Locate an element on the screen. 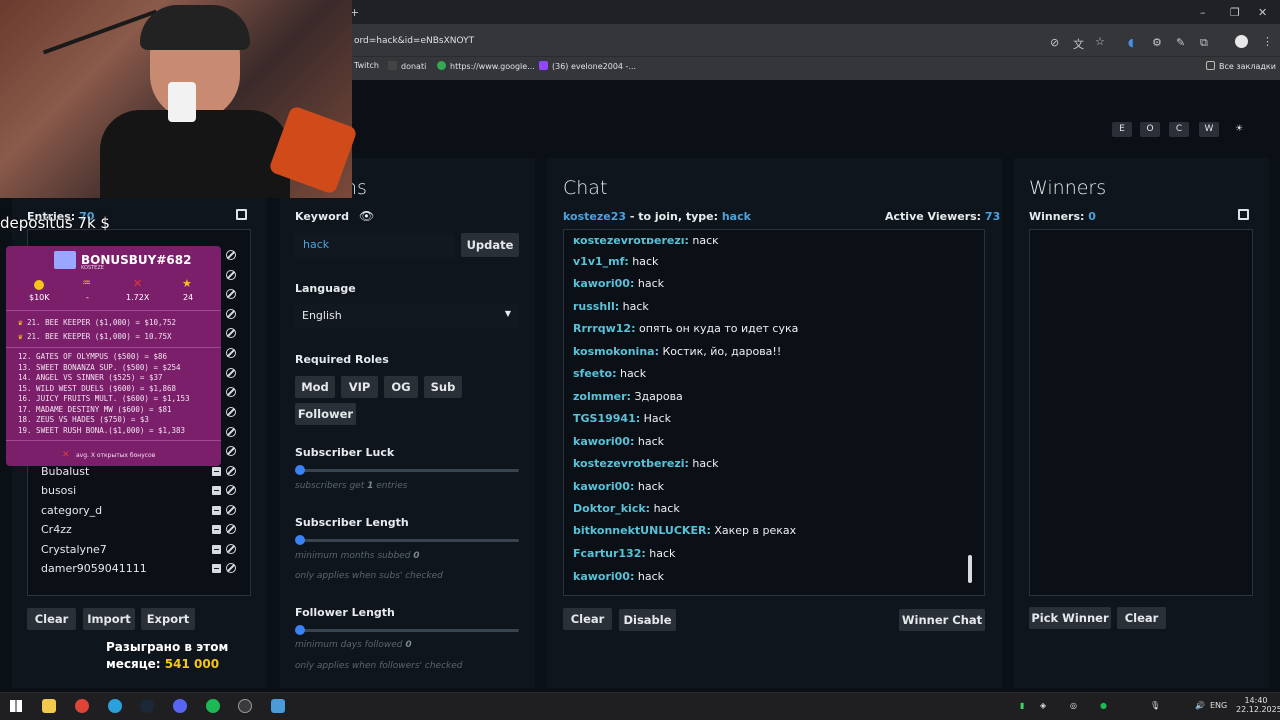  menu-dots-icon: ⋮ is located at coordinates (1267, 41).